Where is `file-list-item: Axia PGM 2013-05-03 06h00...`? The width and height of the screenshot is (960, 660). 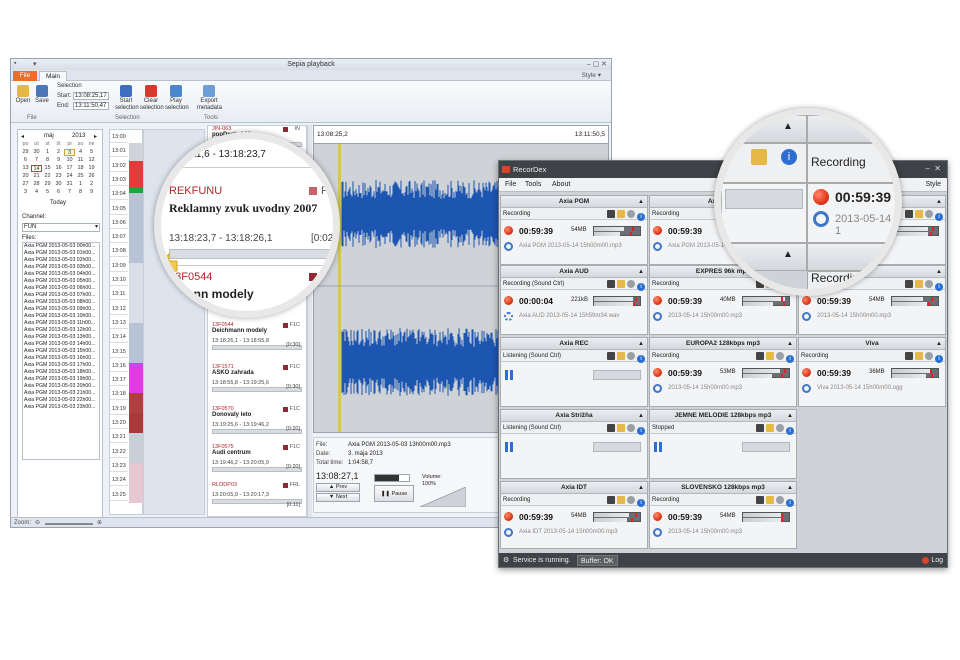
file-list-item: Axia PGM 2013-05-03 06h00... is located at coordinates (61, 288).